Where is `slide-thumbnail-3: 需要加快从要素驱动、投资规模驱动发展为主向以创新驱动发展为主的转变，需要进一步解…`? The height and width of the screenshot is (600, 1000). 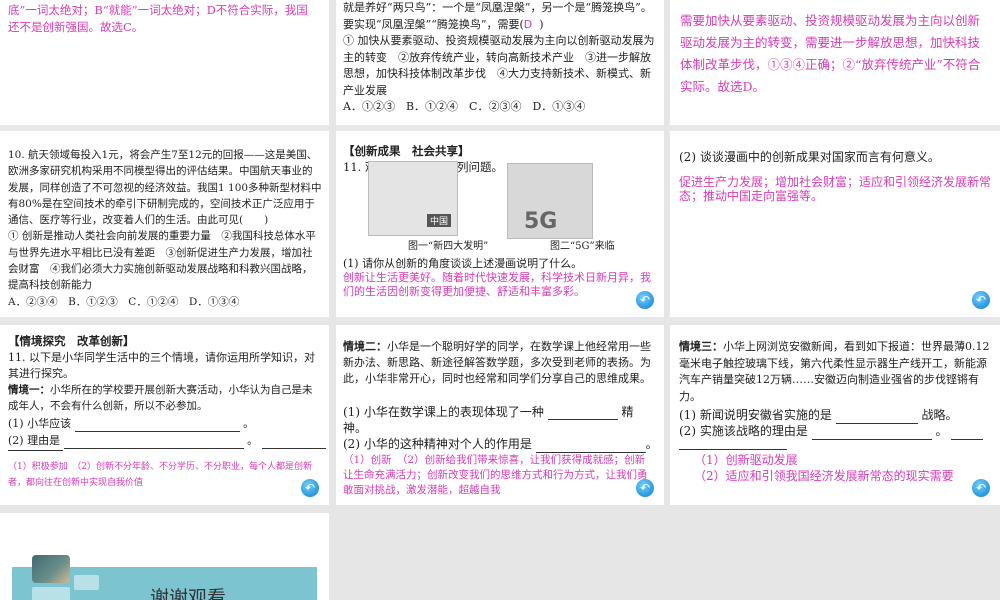
slide-thumbnail-3: 需要加快从要素驱动、投资规模驱动发展为主向以创新驱动发展为主的转变，需要进一步解… is located at coordinates (835, 62).